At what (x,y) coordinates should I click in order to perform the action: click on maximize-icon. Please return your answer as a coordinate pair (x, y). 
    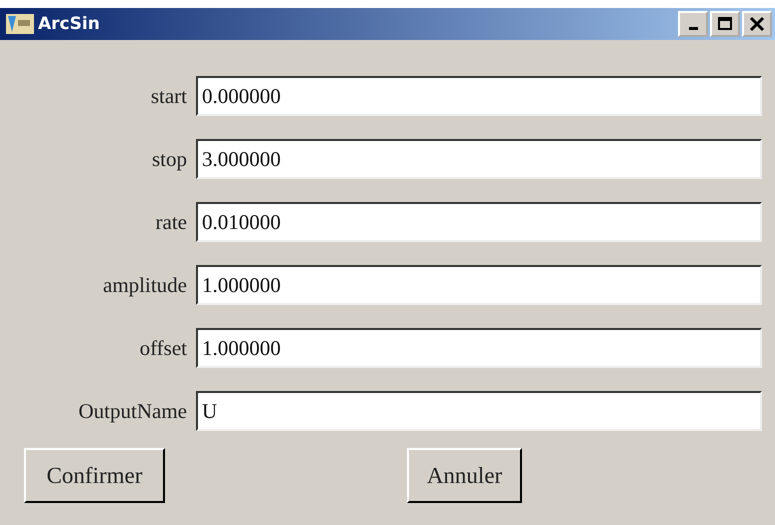
    Looking at the image, I should click on (725, 24).